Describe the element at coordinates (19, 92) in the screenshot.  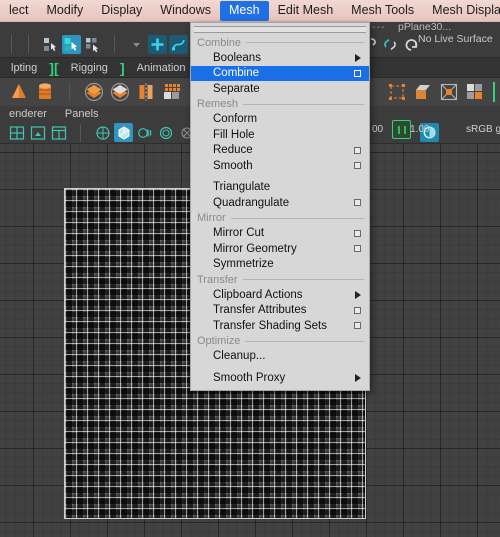
I see `polygon-cone-icon` at that location.